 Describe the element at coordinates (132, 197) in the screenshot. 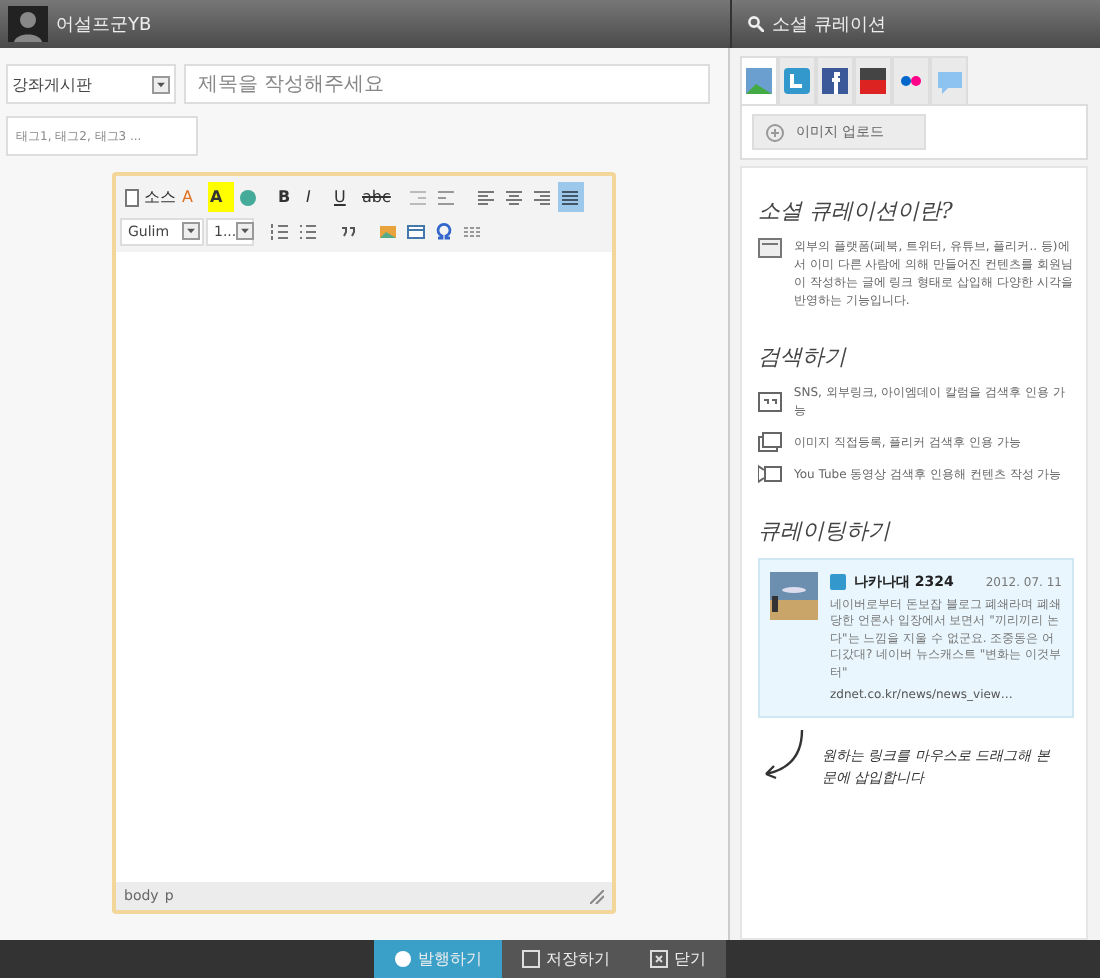

I see `document-icon` at that location.